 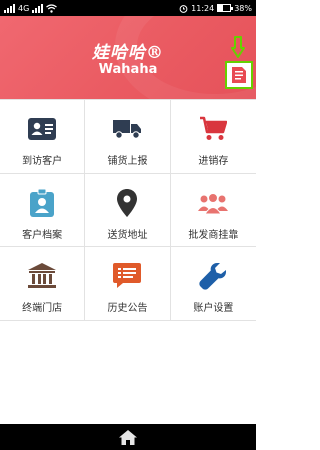 I want to click on app-header: 娃哈哈® Wahaha, so click(x=128, y=57).